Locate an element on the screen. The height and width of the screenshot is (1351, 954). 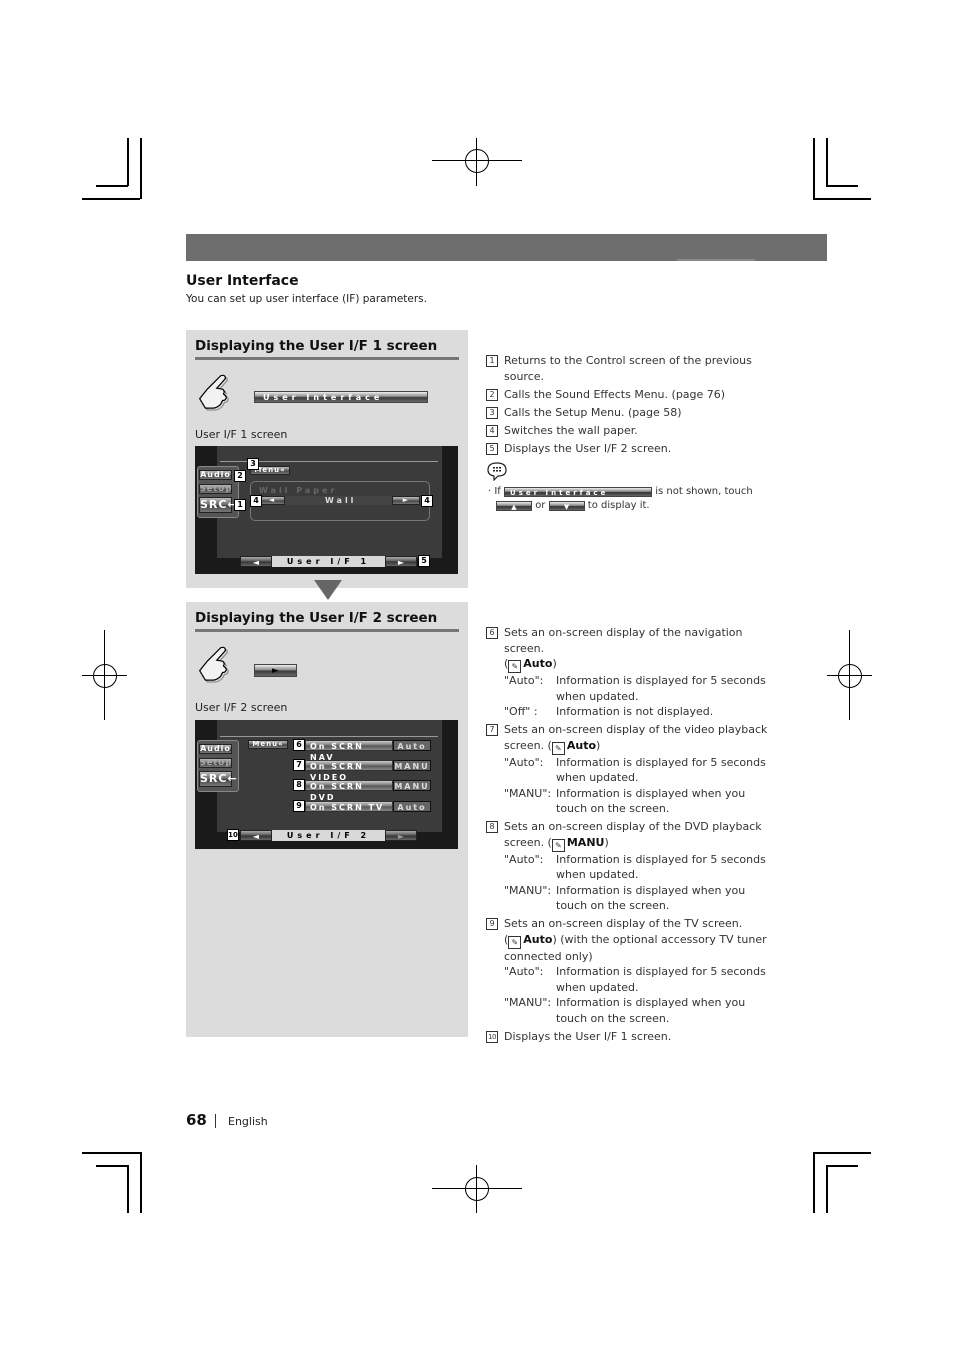
callout-6: 6 is located at coordinates (299, 745).